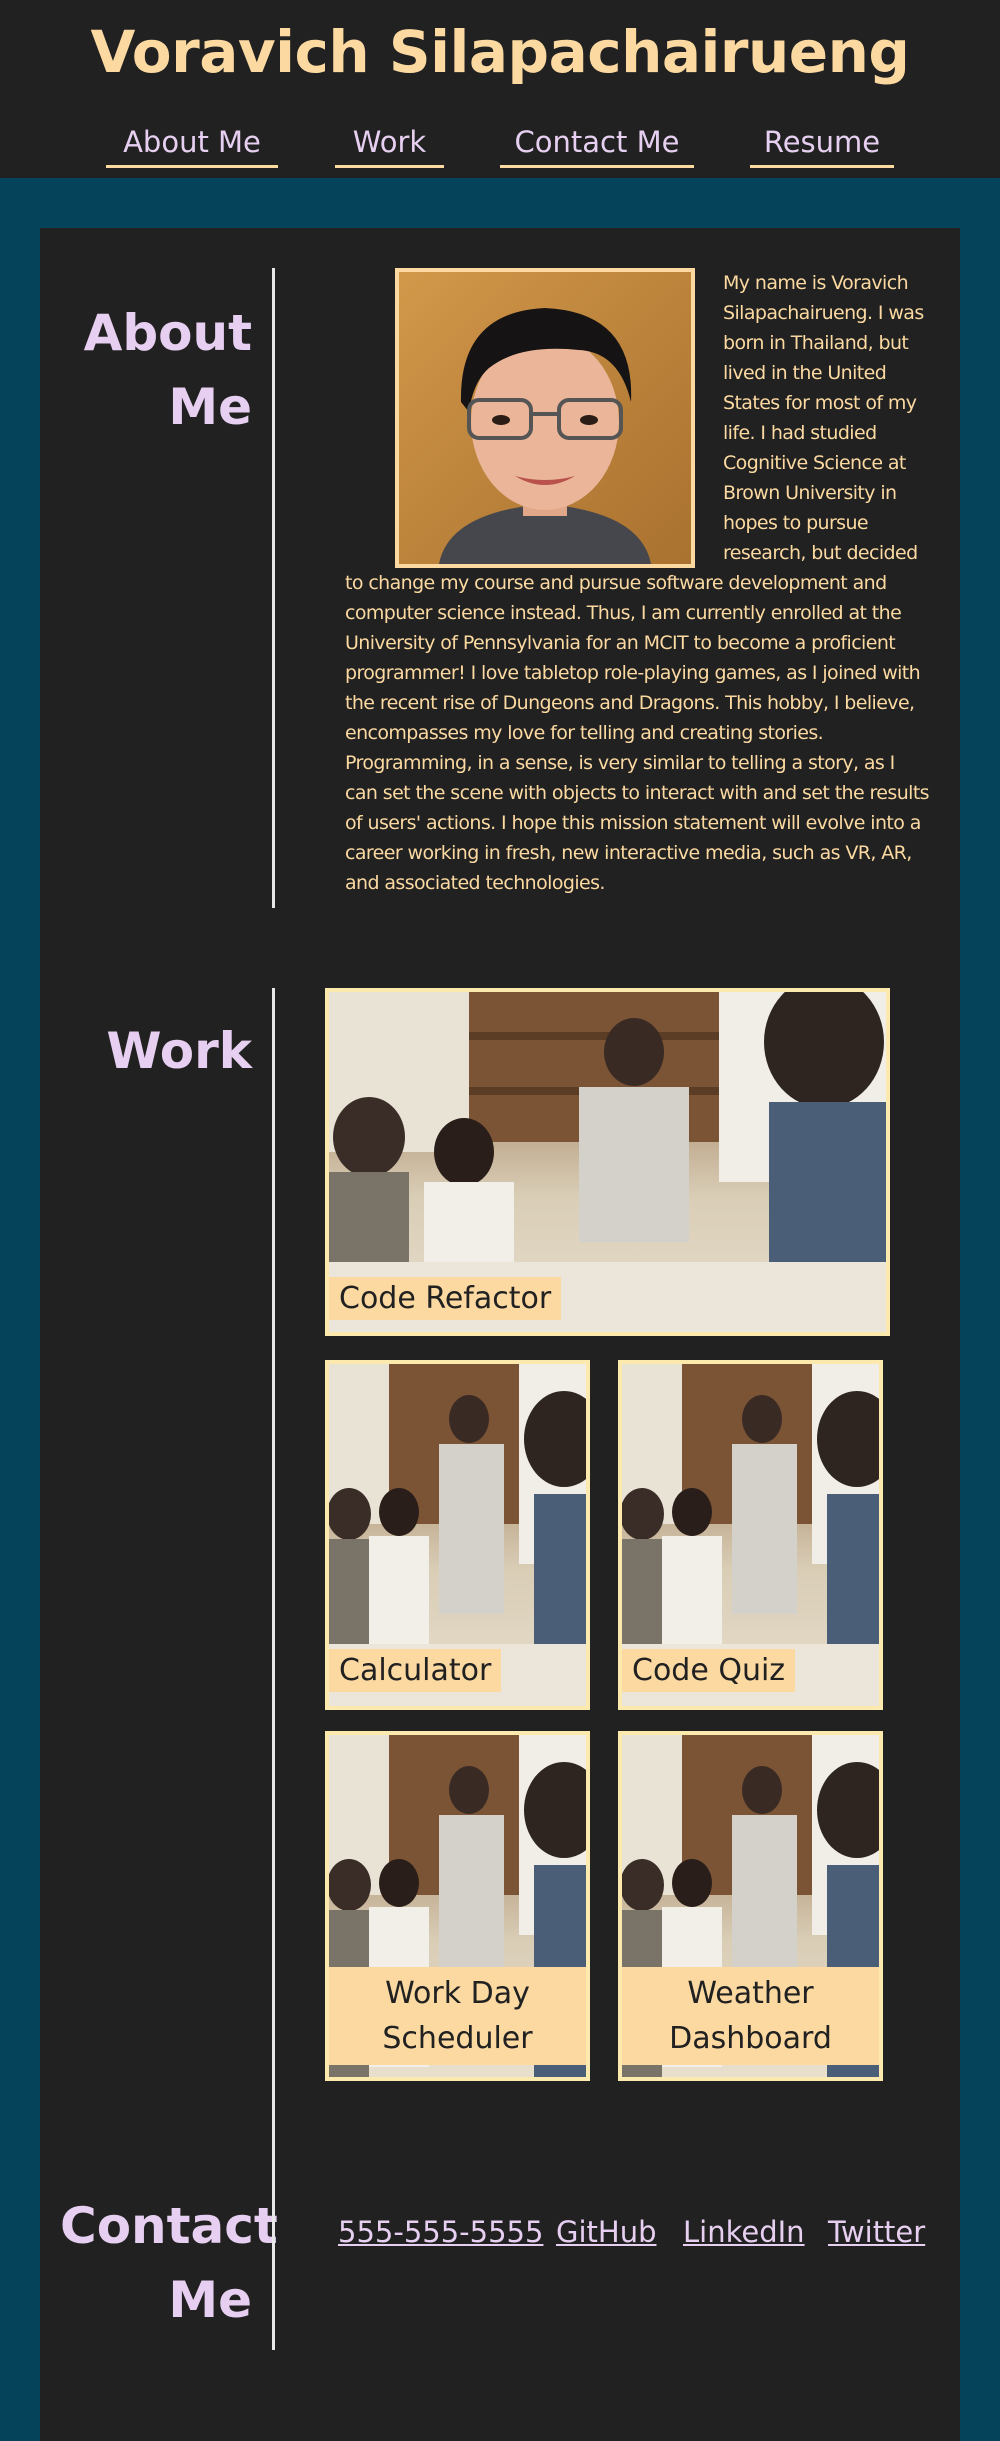 The image size is (1000, 2441). What do you see at coordinates (273, 1649) in the screenshot?
I see `work-divider` at bounding box center [273, 1649].